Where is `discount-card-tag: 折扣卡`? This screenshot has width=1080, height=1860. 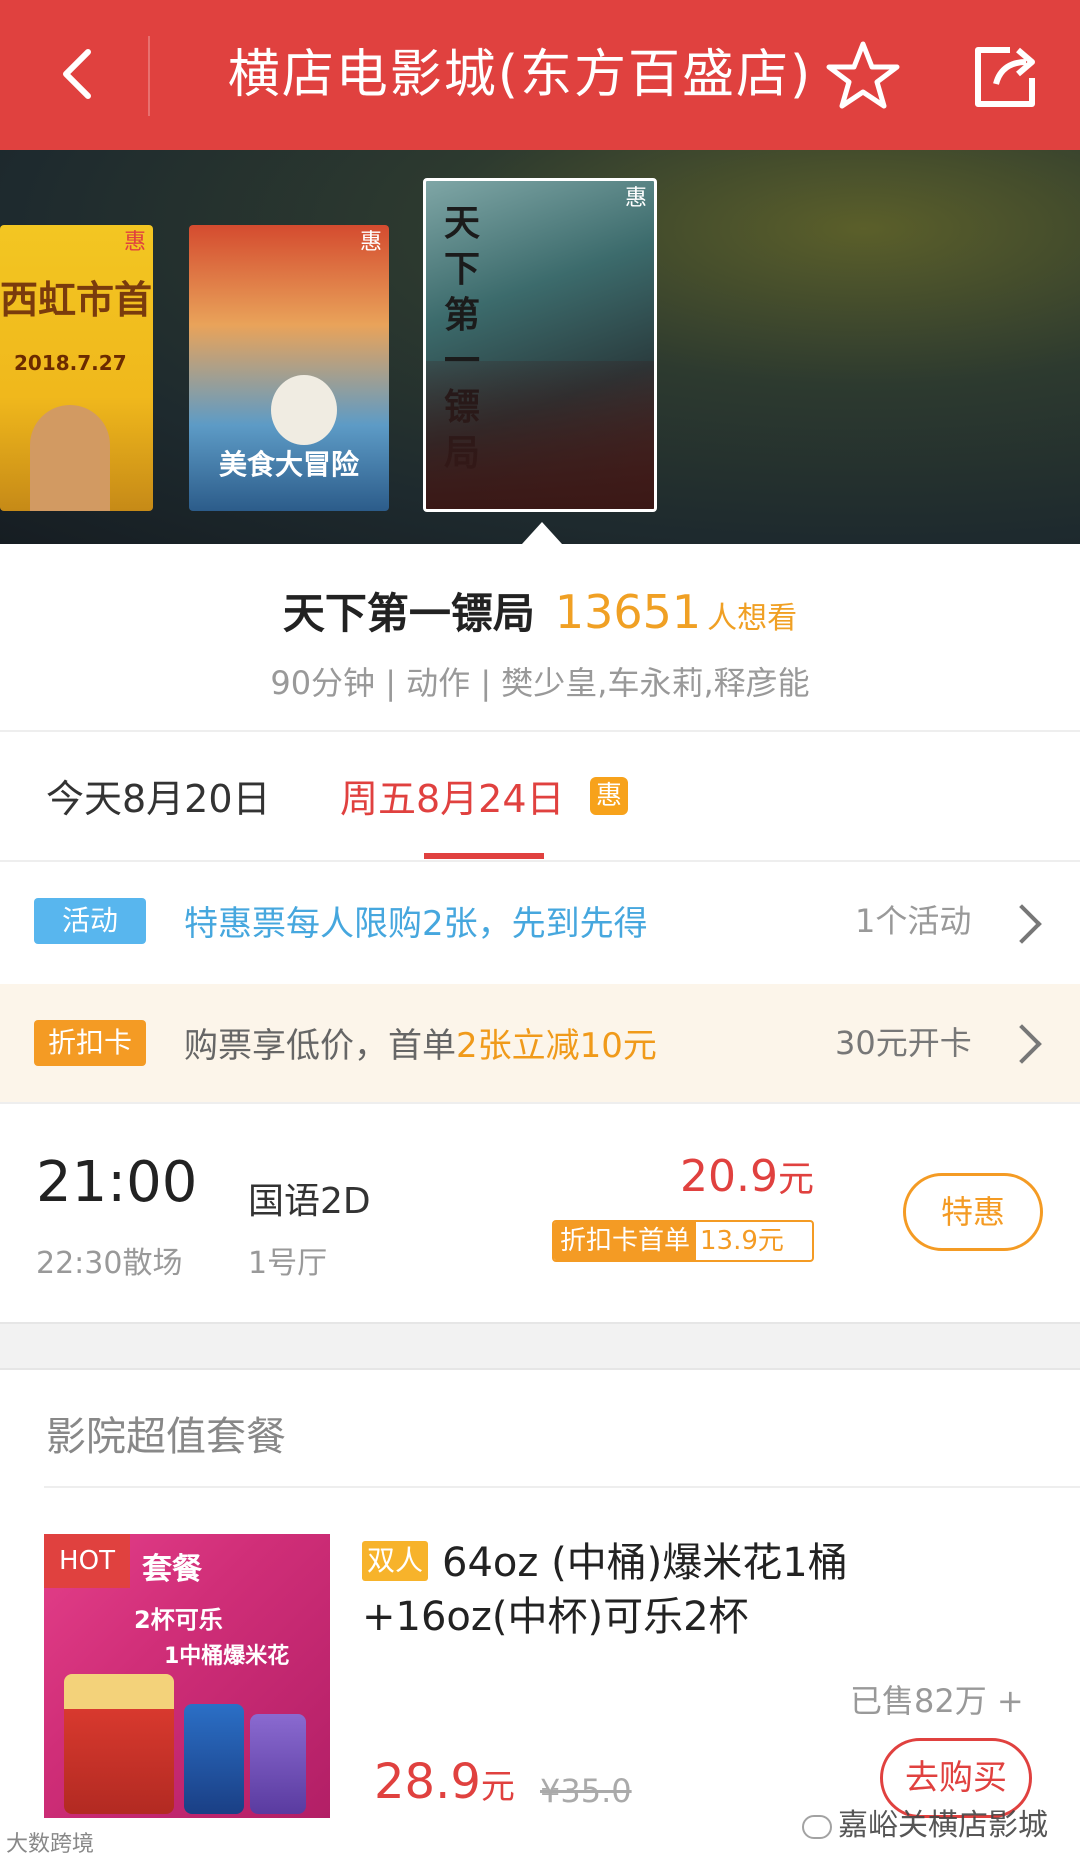 discount-card-tag: 折扣卡 is located at coordinates (90, 1043).